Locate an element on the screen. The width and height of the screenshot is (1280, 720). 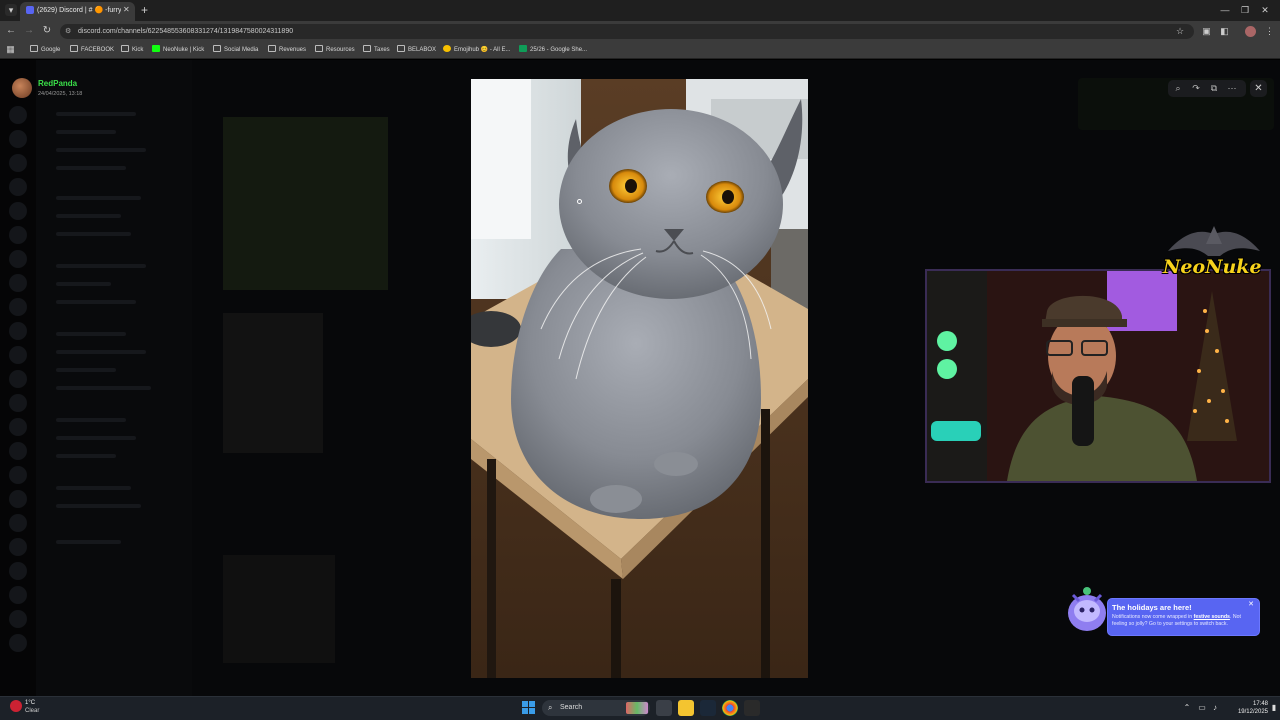
mascot-drawing is located at coordinates (1087, 609).